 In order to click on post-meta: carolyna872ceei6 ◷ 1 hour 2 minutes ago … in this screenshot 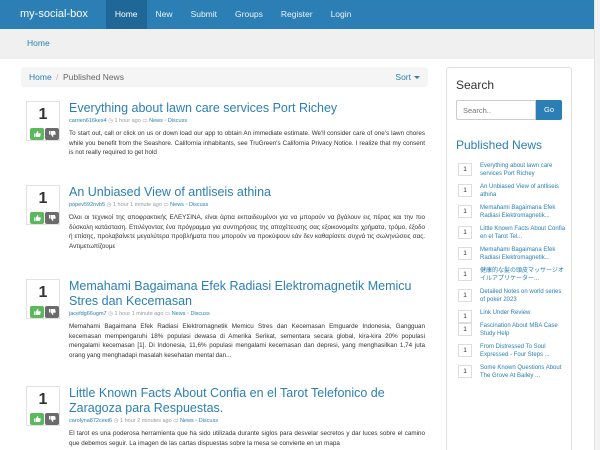, I will do `click(247, 421)`.